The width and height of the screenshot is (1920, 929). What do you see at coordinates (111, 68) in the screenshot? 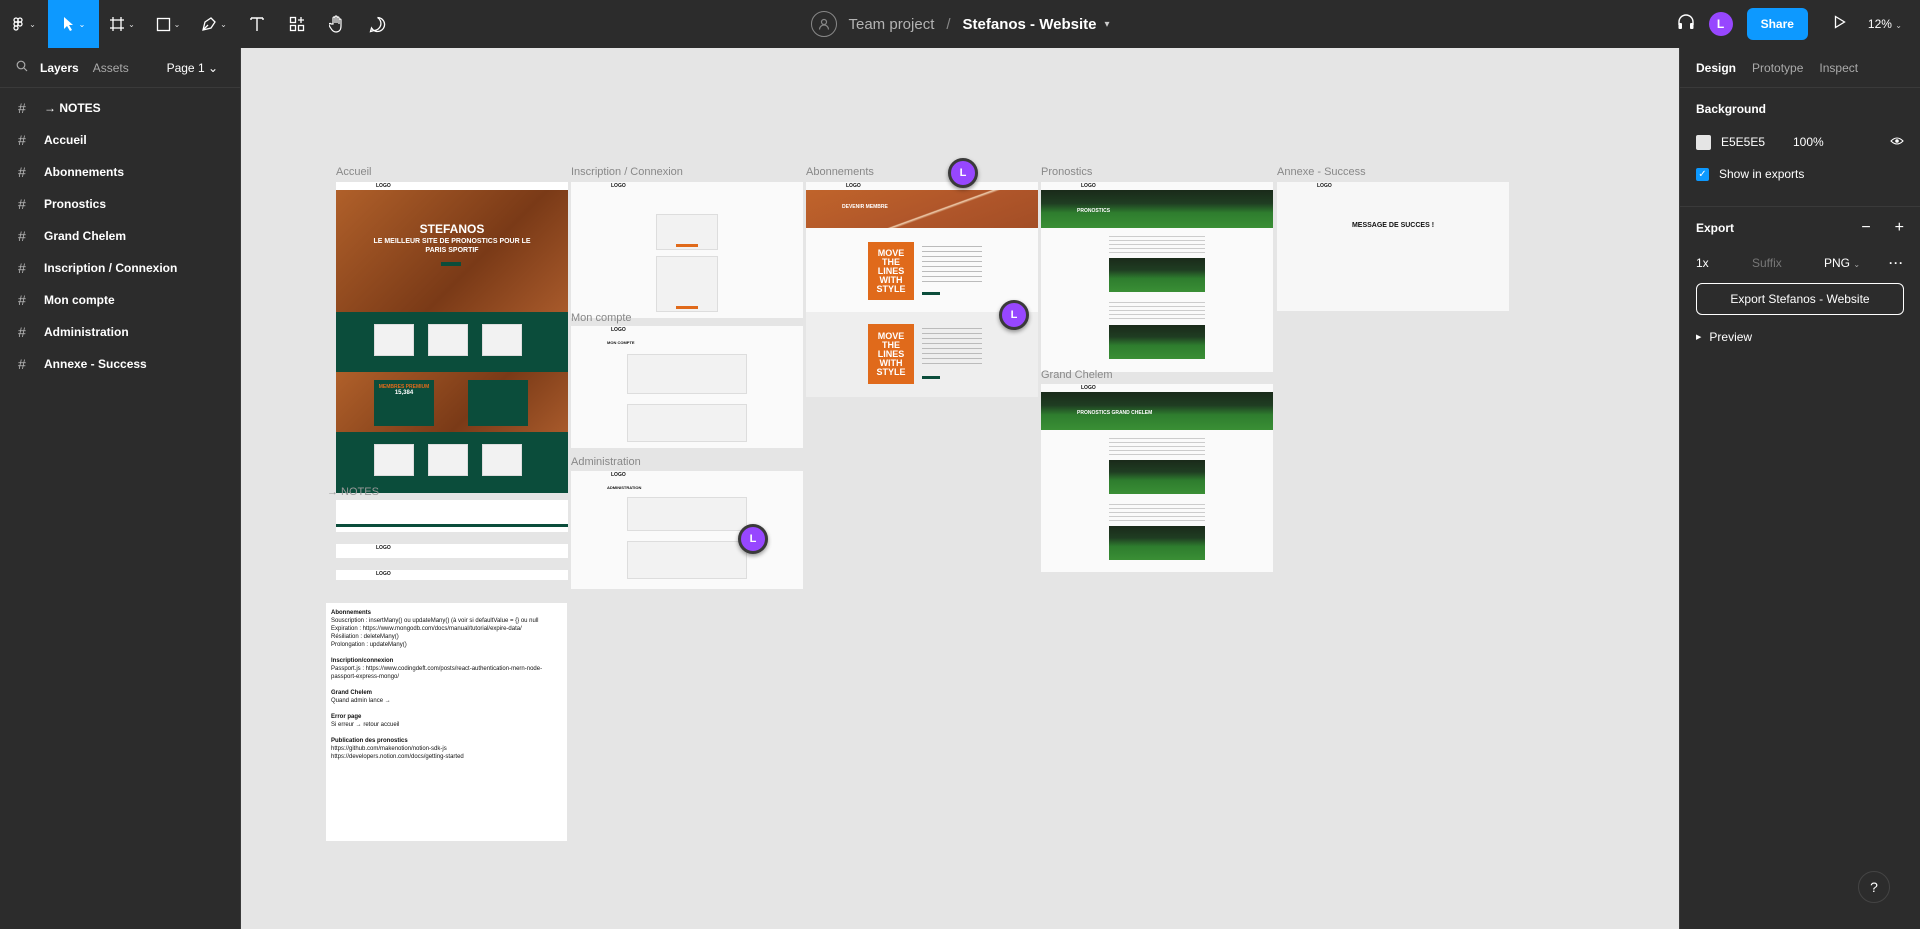
I see `tab-assets: Assets` at bounding box center [111, 68].